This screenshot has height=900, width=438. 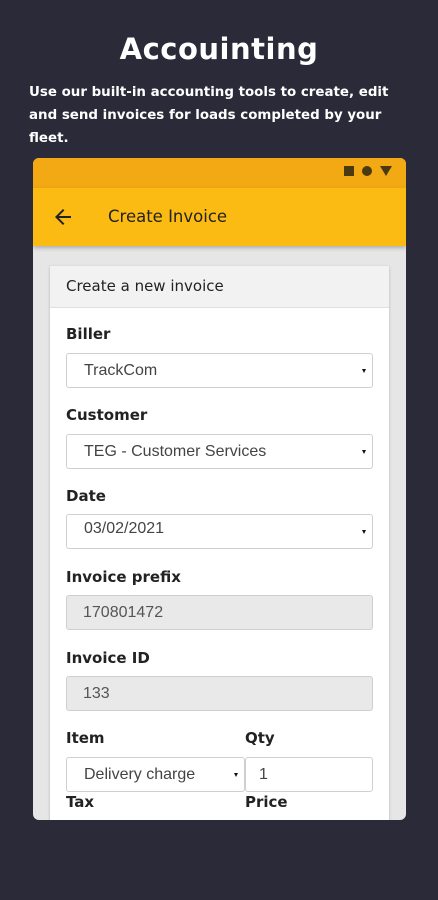 I want to click on app-bar: Create Invoice, so click(x=219, y=217).